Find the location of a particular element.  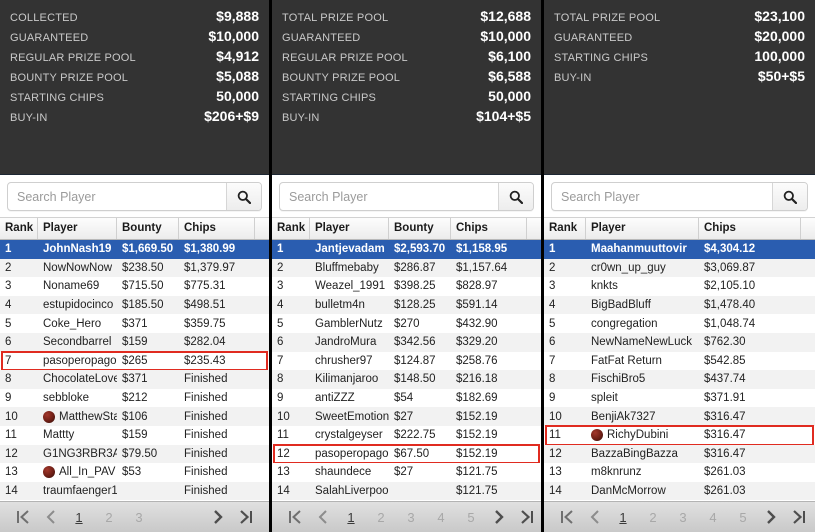

table-row: 6 JandroMura $342.56 $329.20 is located at coordinates (406, 342).